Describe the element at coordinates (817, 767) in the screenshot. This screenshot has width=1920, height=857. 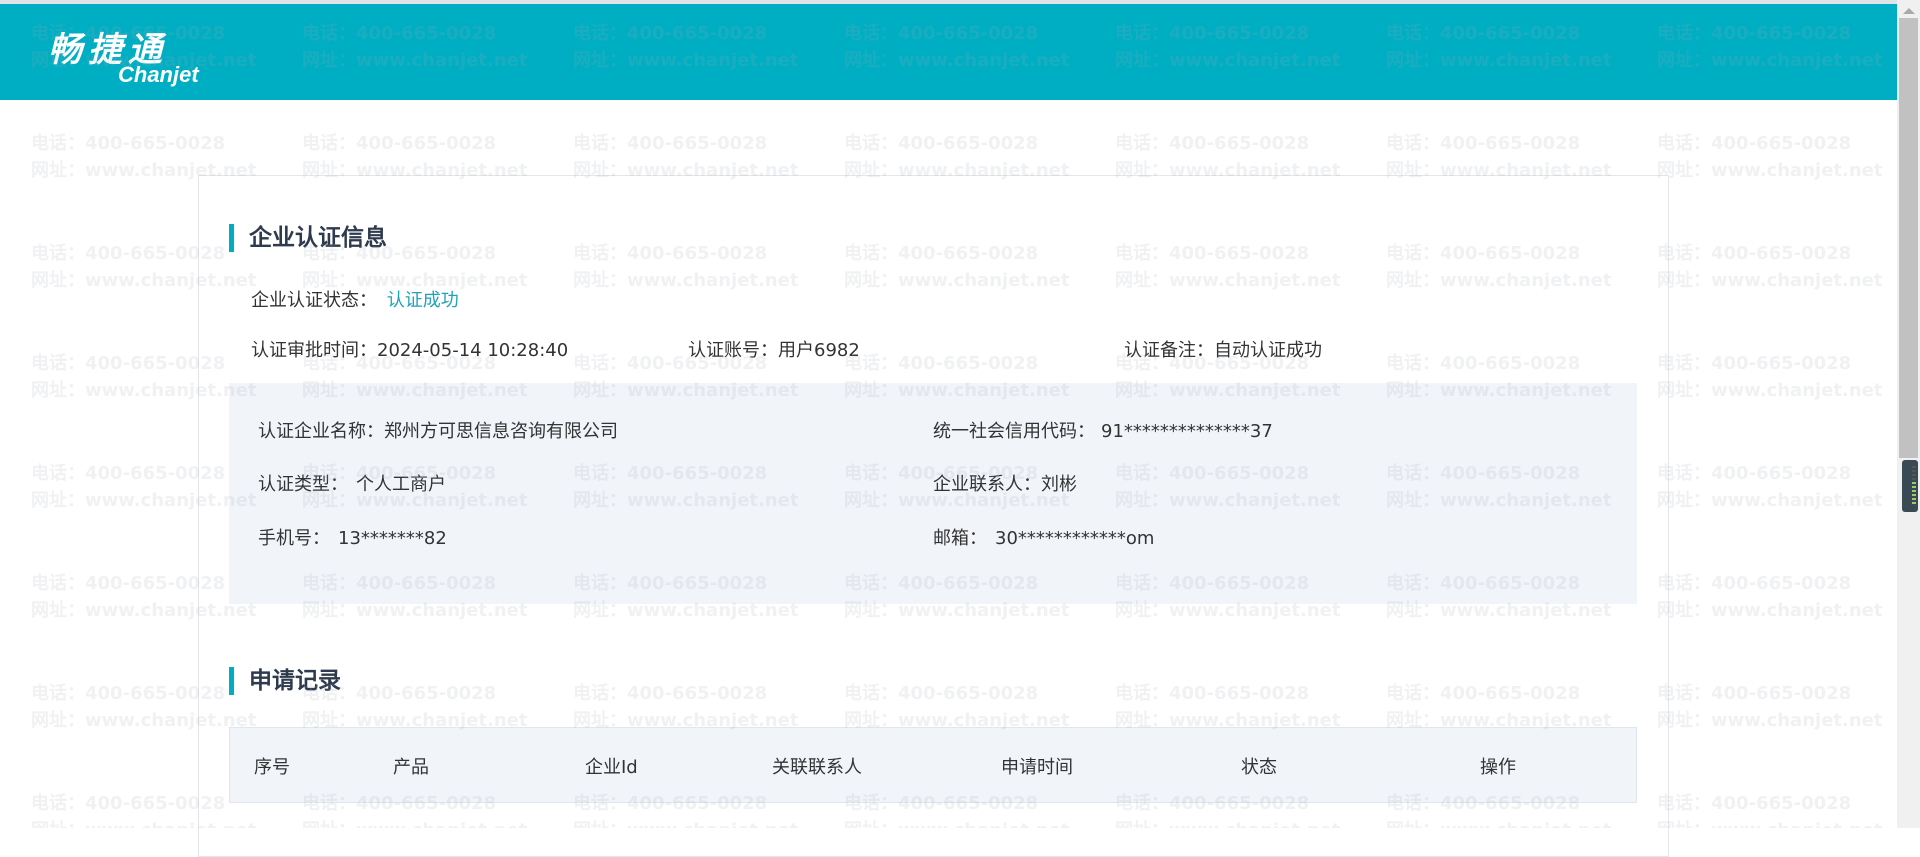
I see `col-contact: 关联联系人` at that location.